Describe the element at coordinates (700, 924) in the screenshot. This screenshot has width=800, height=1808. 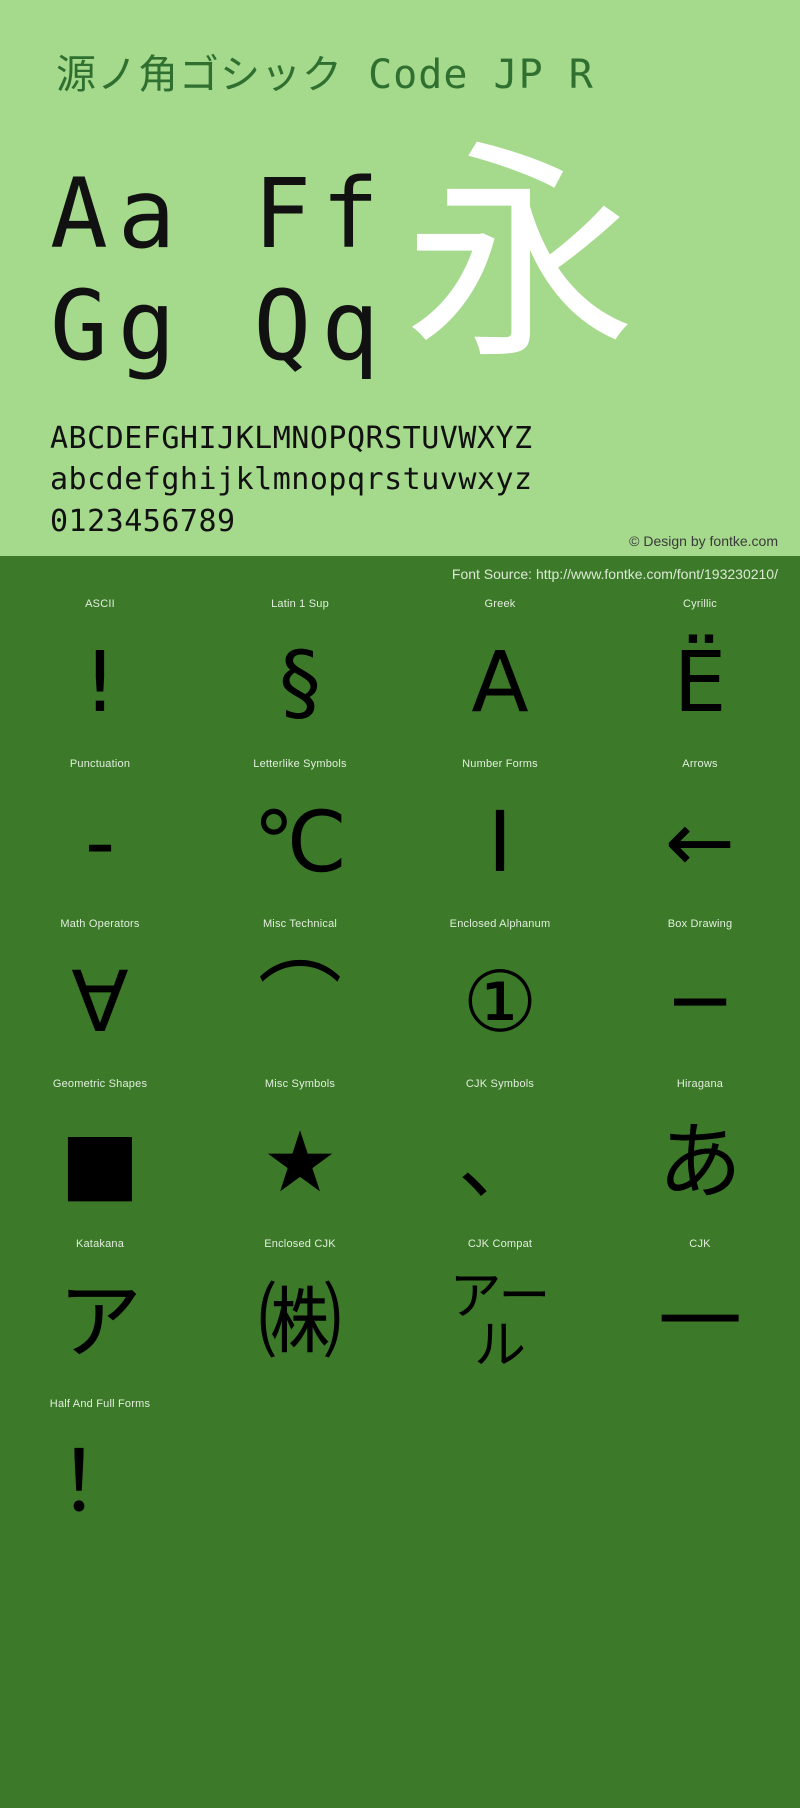
I see `glyph-block-label: Box Drawing` at that location.